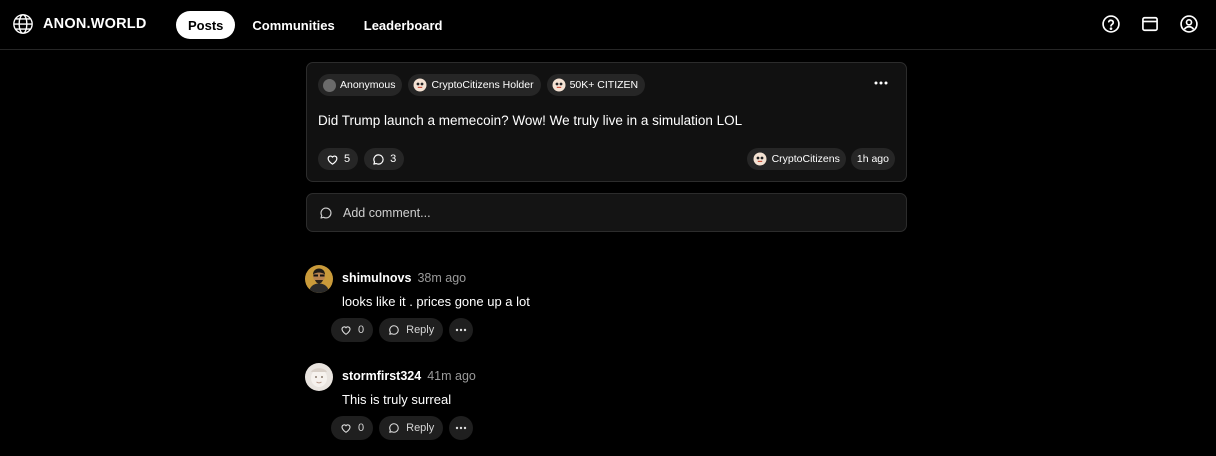 This screenshot has width=1216, height=456. I want to click on comment-header: stormfirst324 41m ago, so click(409, 376).